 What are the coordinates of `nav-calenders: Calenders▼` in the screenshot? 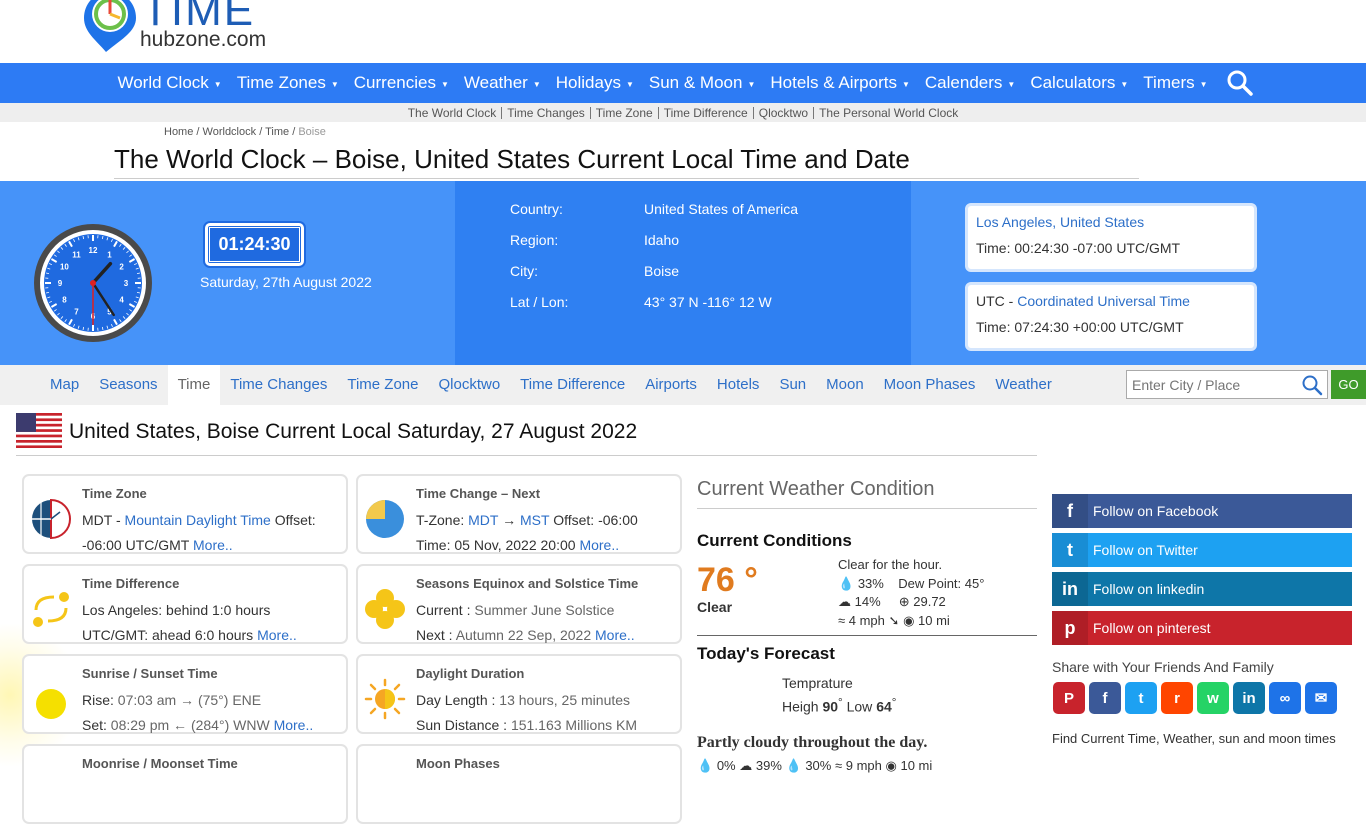 It's located at (972, 83).